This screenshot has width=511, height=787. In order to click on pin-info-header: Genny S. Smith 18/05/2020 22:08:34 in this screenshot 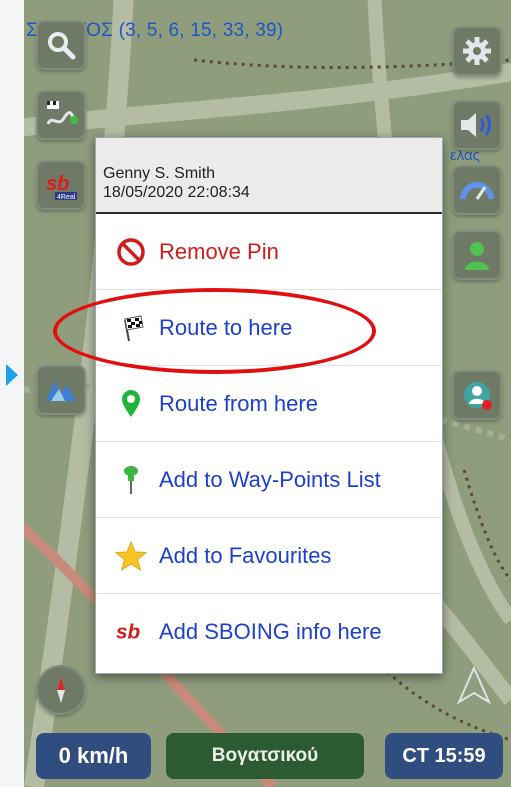, I will do `click(269, 176)`.